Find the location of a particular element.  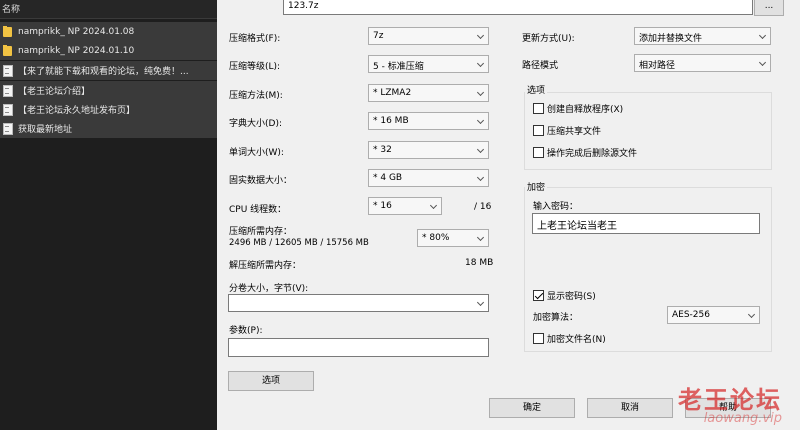

password-input: 上老王论坛当老王 is located at coordinates (646, 223).